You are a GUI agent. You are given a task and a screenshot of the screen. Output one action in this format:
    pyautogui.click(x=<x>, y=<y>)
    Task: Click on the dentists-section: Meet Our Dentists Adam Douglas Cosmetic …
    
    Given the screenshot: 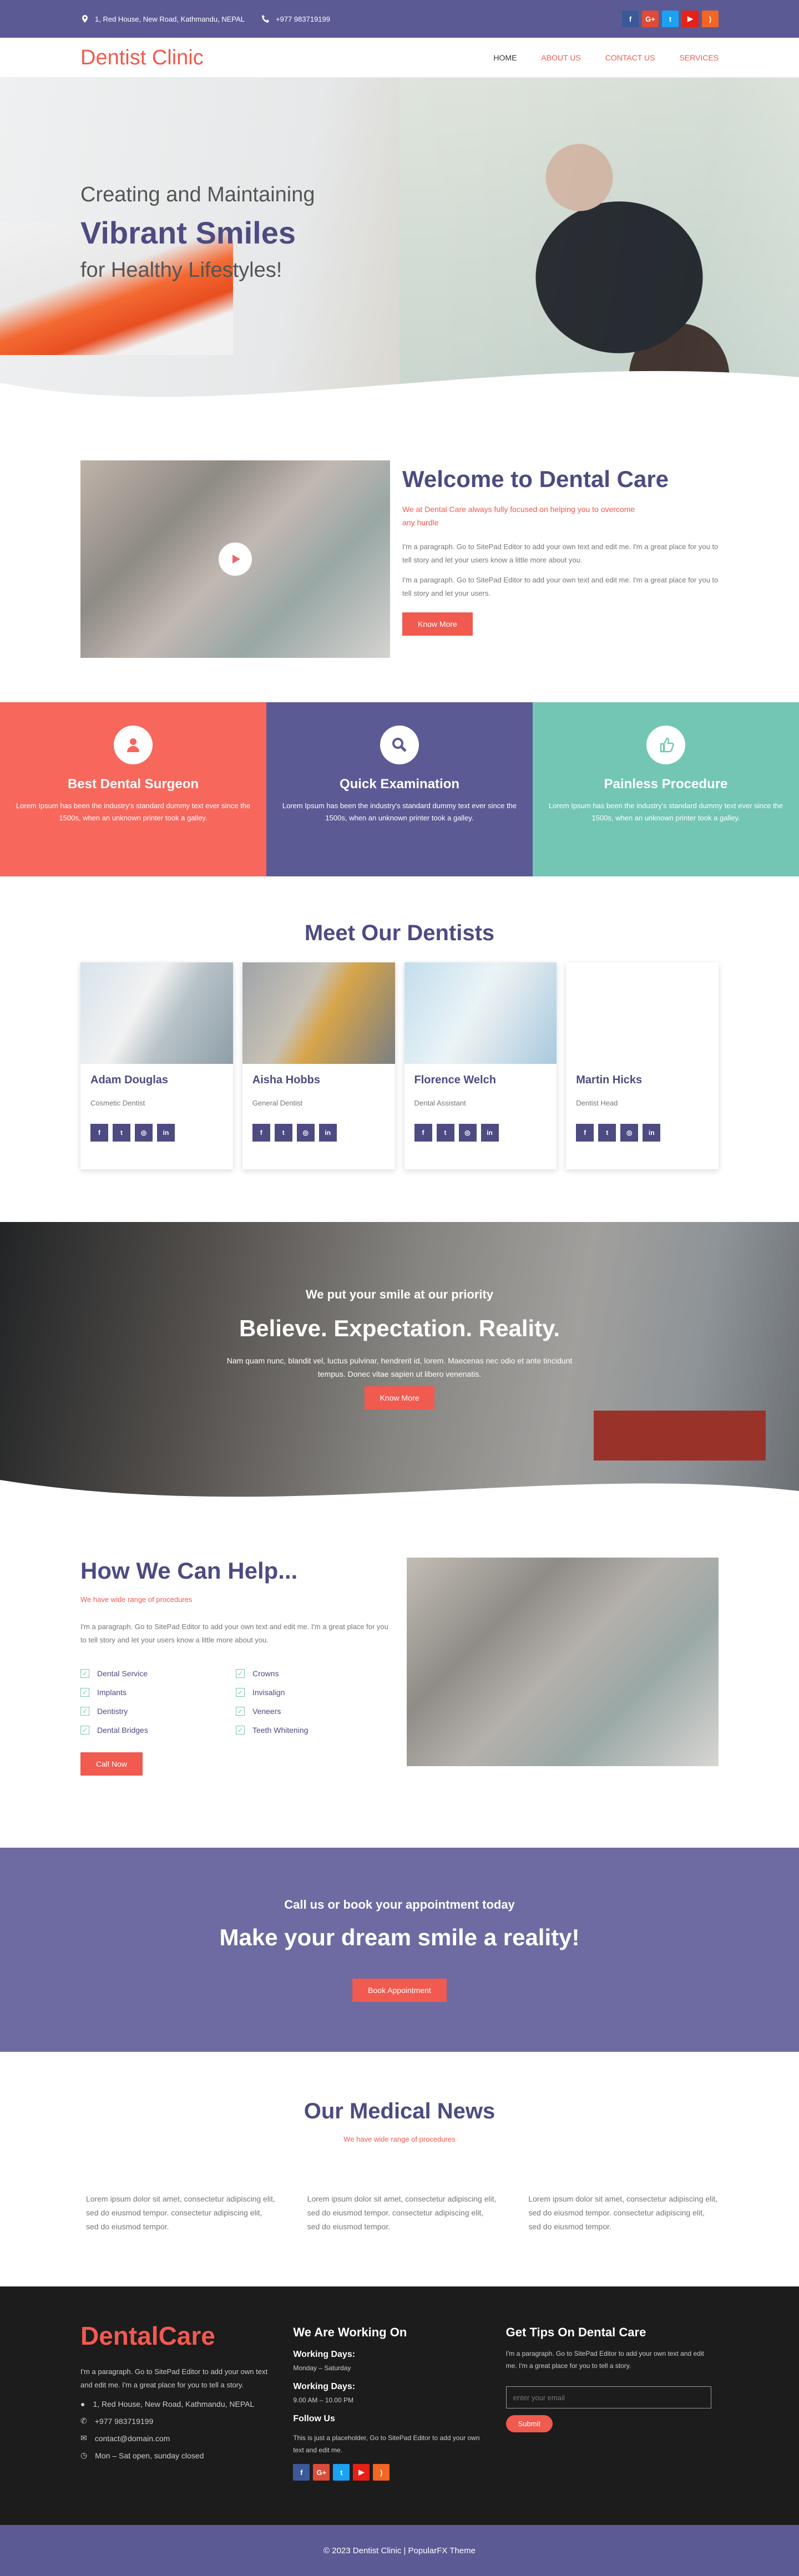 What is the action you would take?
    pyautogui.click(x=399, y=1049)
    